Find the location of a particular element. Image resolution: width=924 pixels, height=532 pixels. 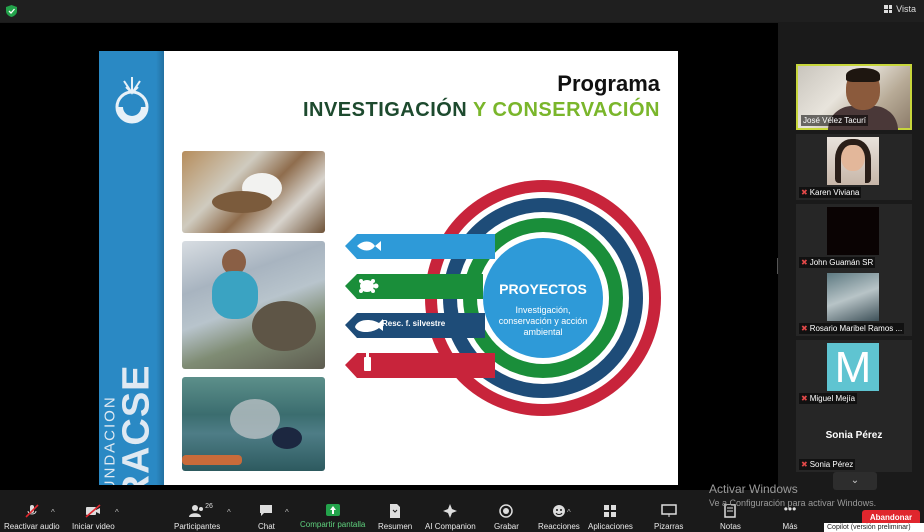

whiteboard-icon is located at coordinates (668, 510).